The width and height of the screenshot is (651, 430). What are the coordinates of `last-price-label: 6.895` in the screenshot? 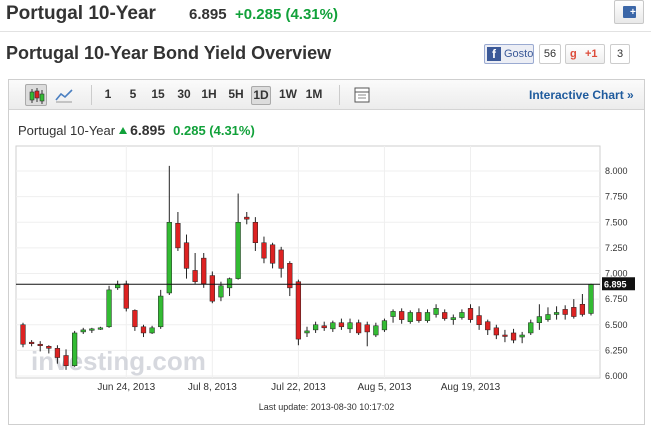 It's located at (615, 284).